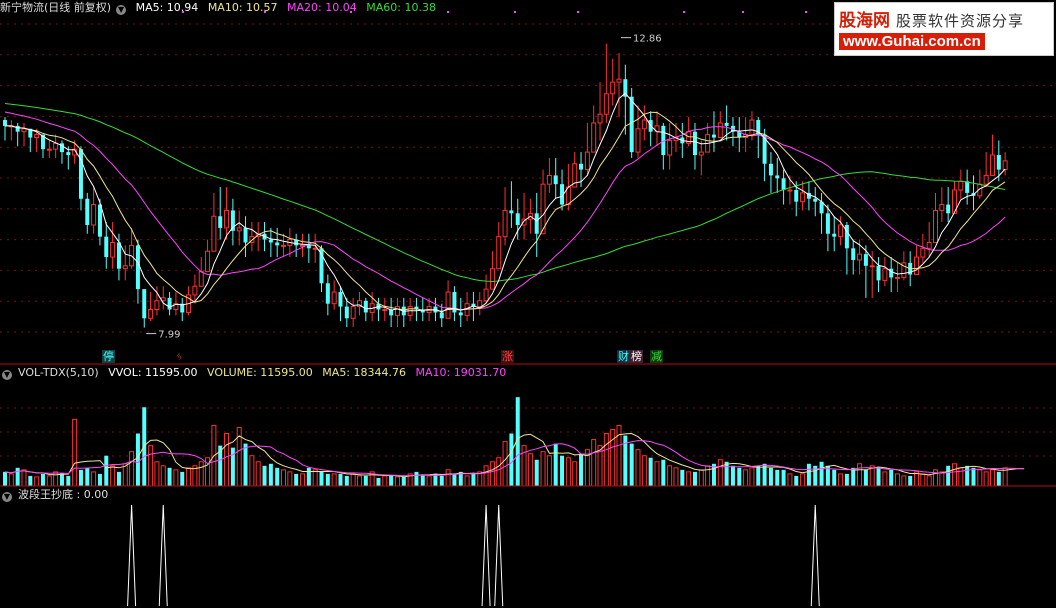 Image resolution: width=1056 pixels, height=608 pixels. I want to click on window-title: 新宁物流(日线 前复权), so click(55, 7).